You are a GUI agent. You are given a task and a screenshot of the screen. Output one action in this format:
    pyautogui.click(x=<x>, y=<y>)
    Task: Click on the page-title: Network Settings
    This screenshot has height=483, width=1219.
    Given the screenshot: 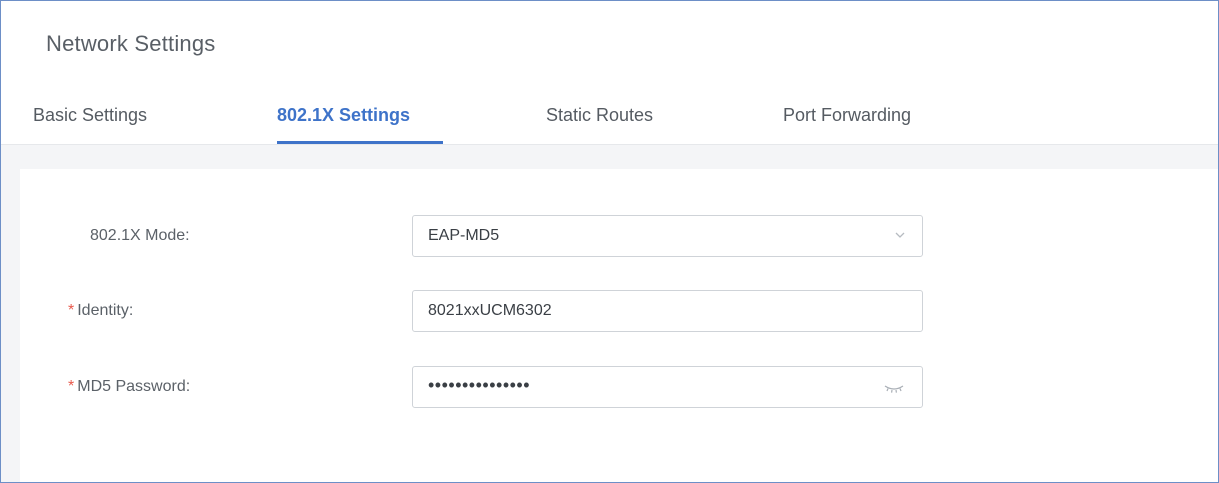 What is the action you would take?
    pyautogui.click(x=131, y=43)
    